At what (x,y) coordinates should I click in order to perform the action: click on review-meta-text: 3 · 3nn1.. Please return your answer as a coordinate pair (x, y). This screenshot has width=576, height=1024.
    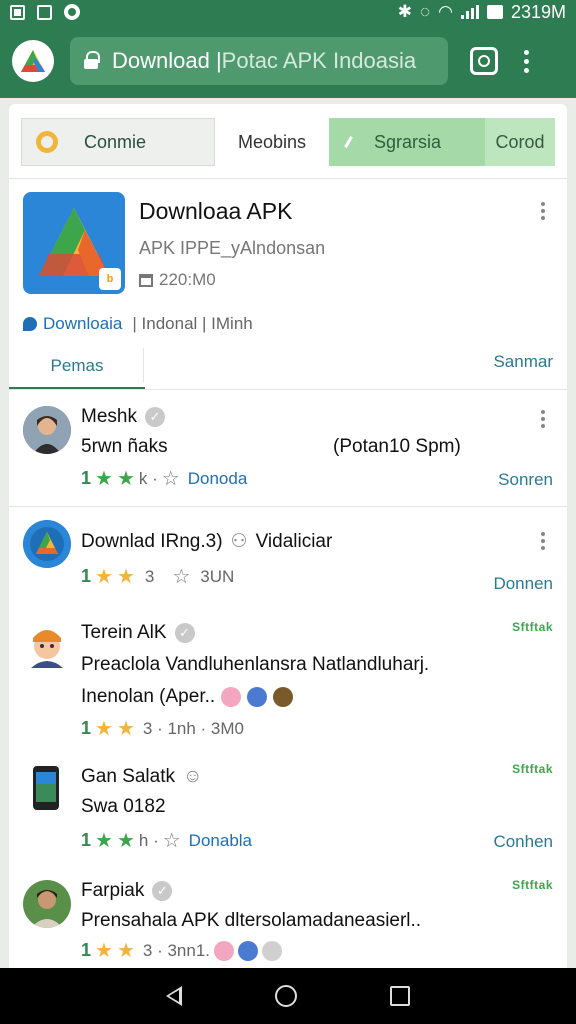
    Looking at the image, I should click on (176, 950).